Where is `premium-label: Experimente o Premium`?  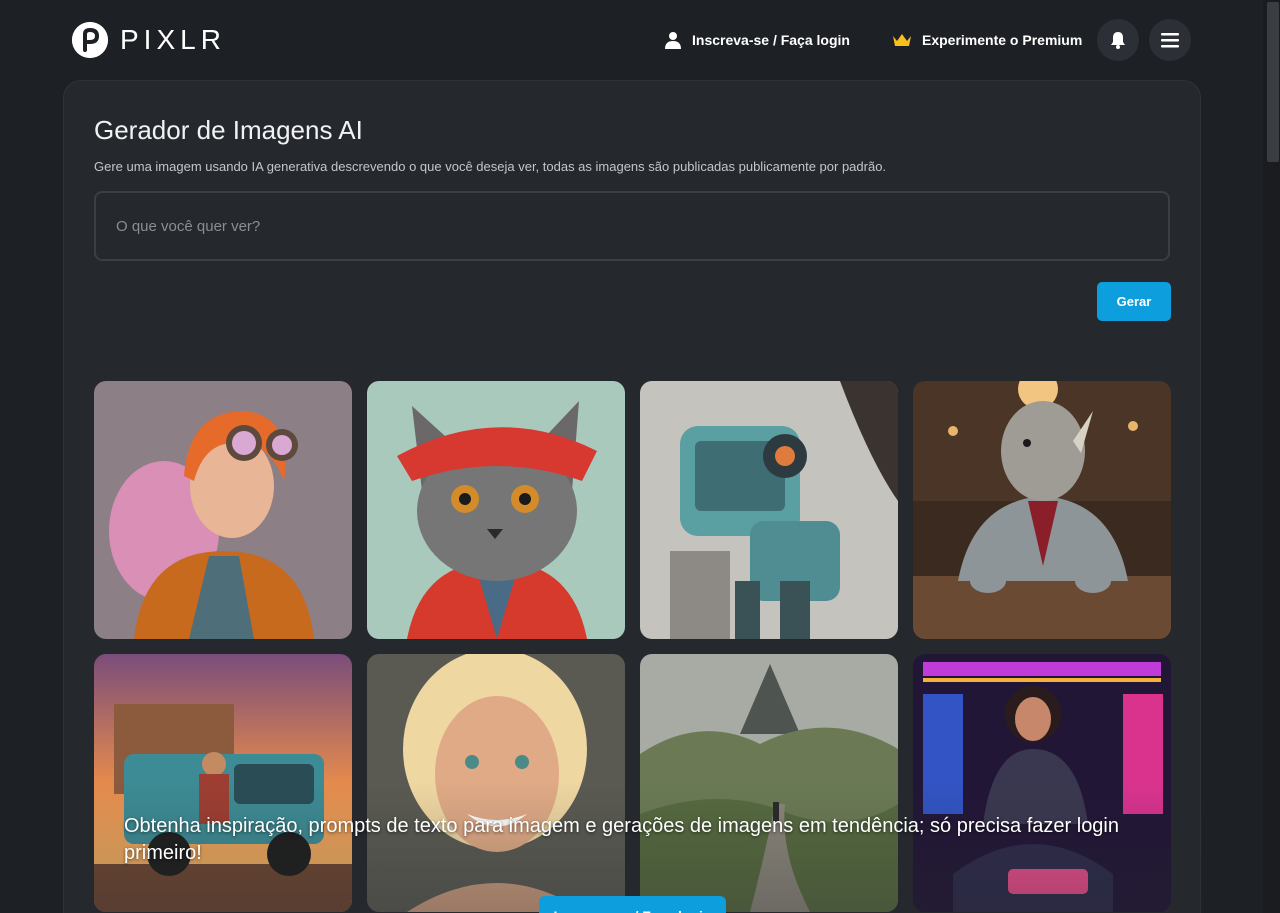
premium-label: Experimente o Premium is located at coordinates (1002, 40).